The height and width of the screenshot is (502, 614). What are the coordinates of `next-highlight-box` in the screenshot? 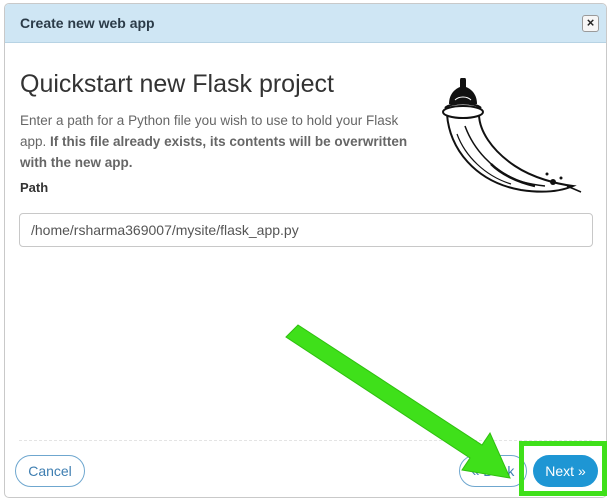 It's located at (563, 468).